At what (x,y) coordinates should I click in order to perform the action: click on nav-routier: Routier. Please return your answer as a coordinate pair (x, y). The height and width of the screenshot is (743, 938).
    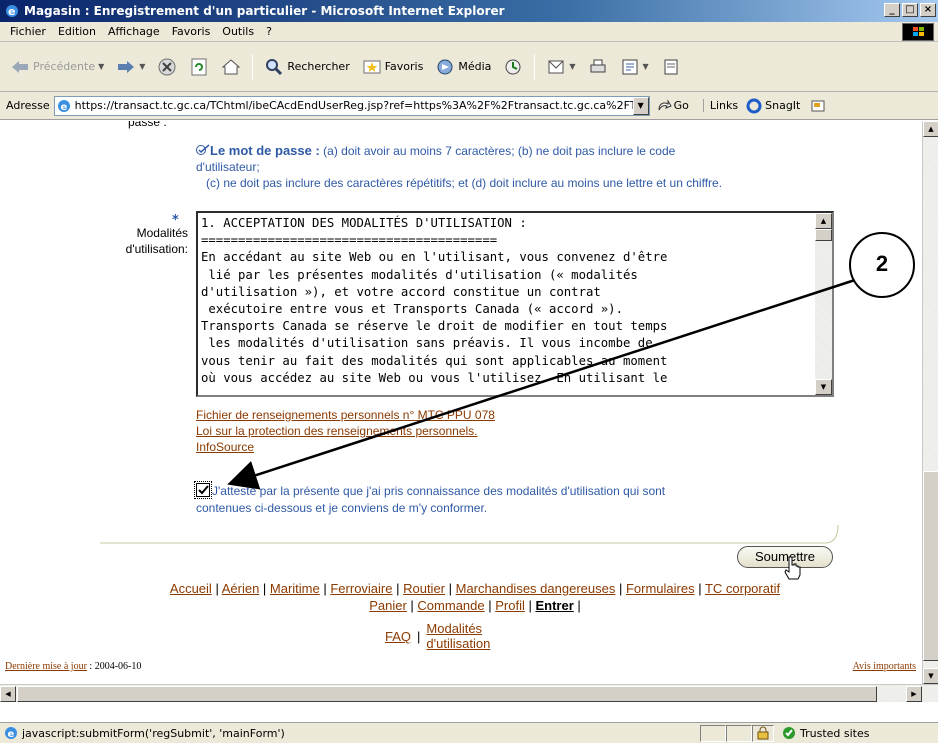
    Looking at the image, I should click on (424, 588).